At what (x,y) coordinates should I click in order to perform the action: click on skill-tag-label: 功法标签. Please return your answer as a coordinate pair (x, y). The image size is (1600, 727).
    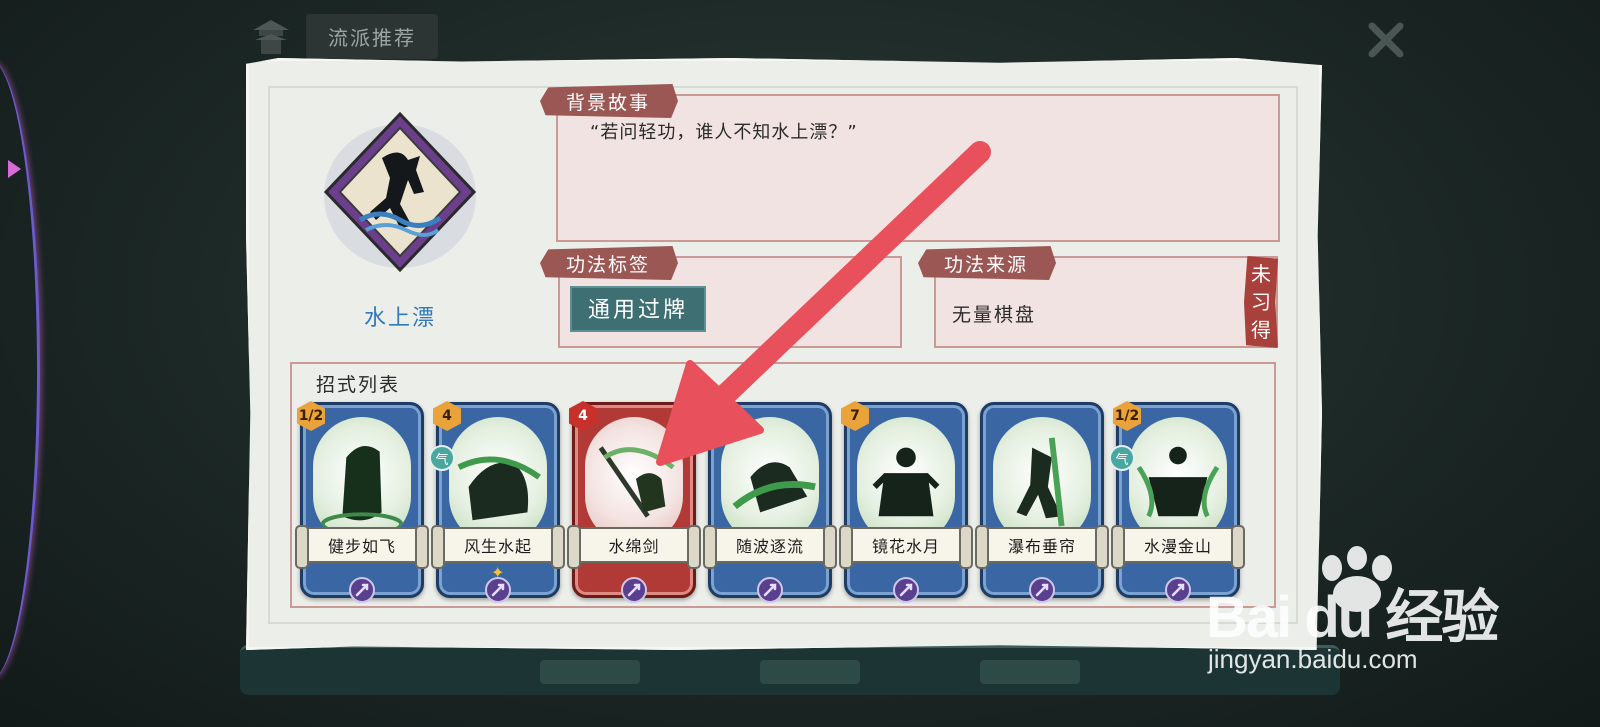
    Looking at the image, I should click on (609, 263).